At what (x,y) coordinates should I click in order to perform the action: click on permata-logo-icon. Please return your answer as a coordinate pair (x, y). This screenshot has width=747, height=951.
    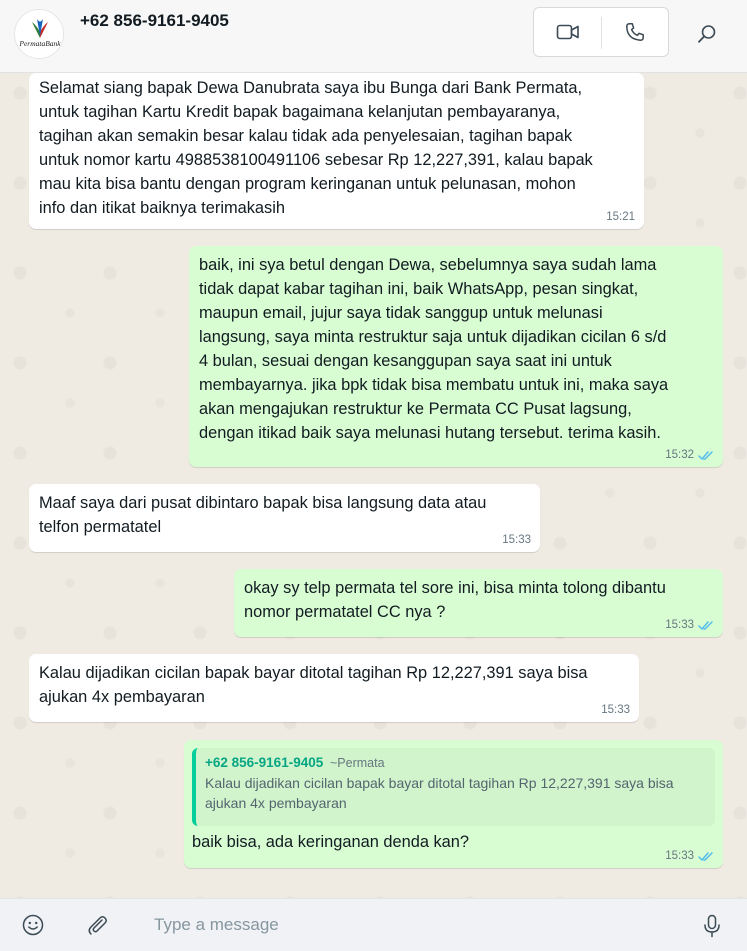
    Looking at the image, I should click on (40, 28).